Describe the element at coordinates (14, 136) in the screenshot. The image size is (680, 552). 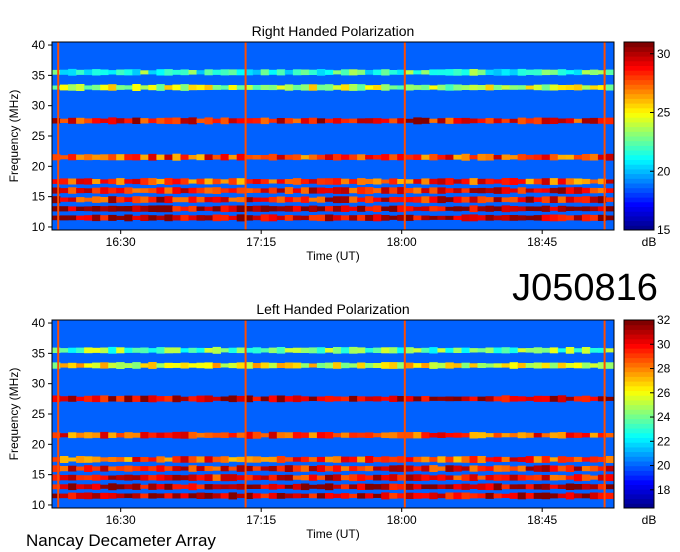
I see `y-axis-label: Frequency (MHz)` at that location.